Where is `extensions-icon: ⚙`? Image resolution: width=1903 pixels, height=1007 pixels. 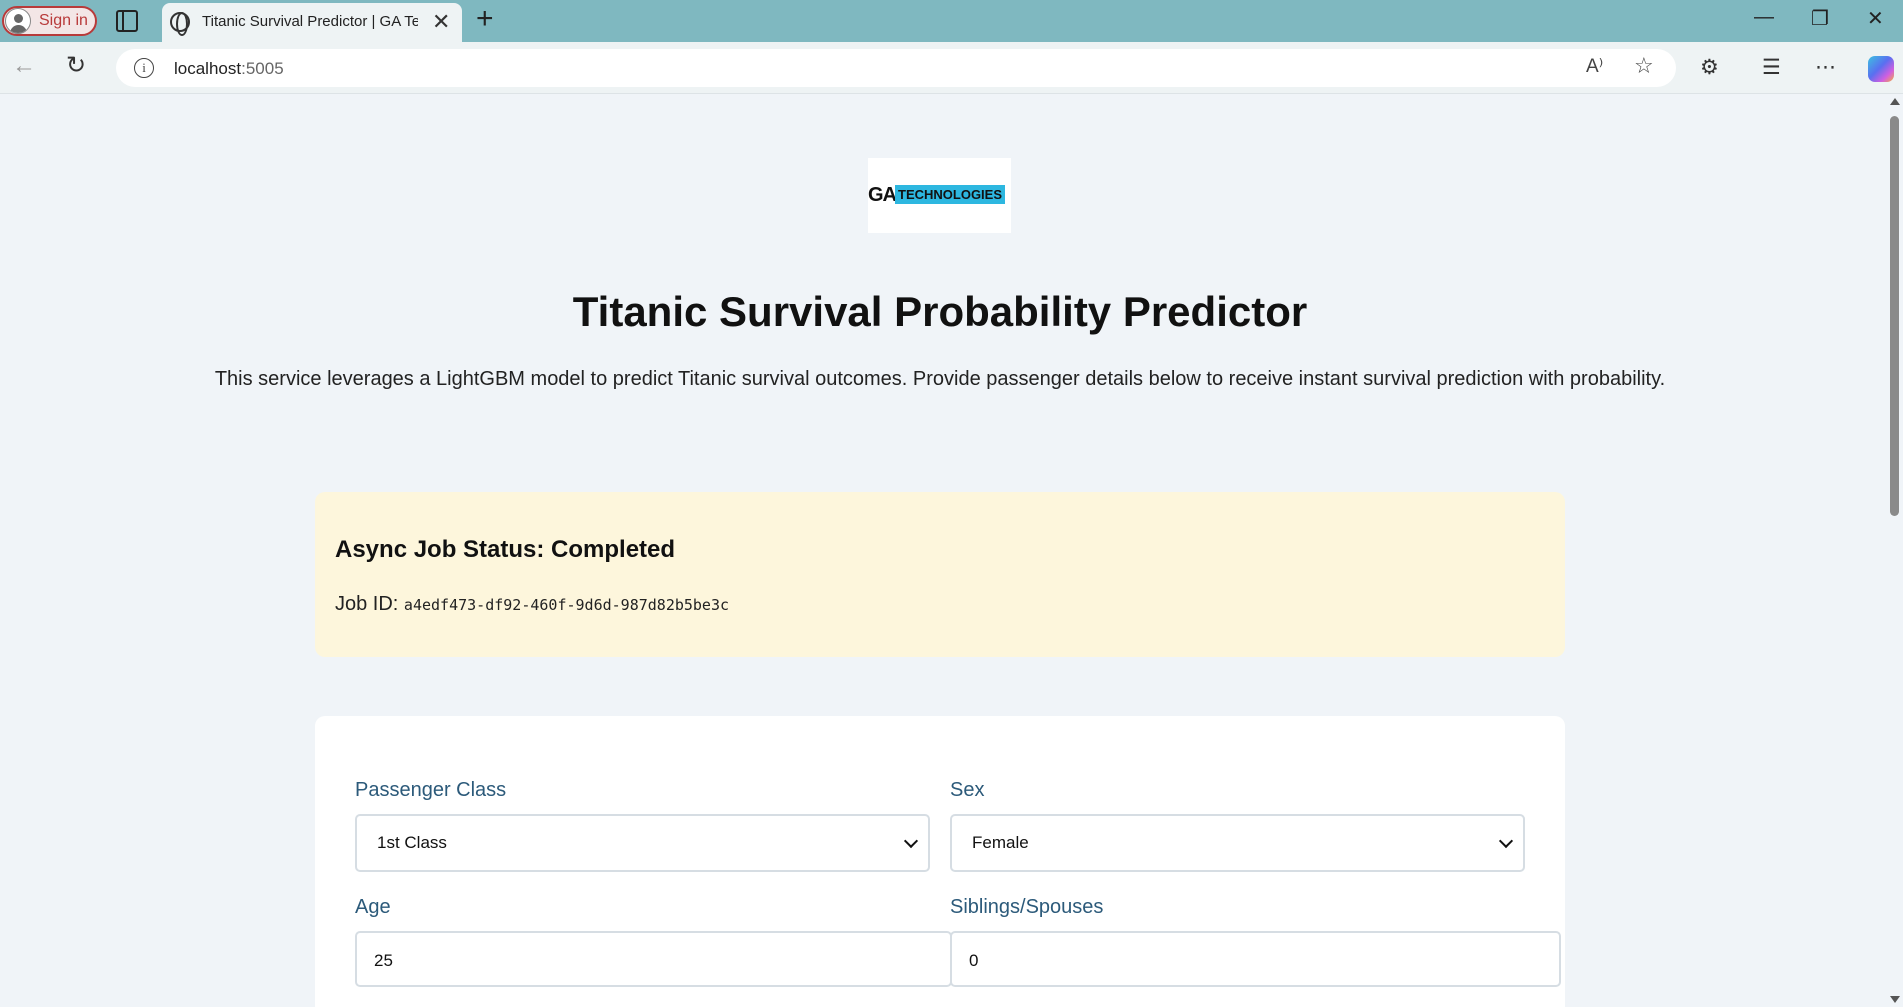
extensions-icon: ⚙ is located at coordinates (1709, 67).